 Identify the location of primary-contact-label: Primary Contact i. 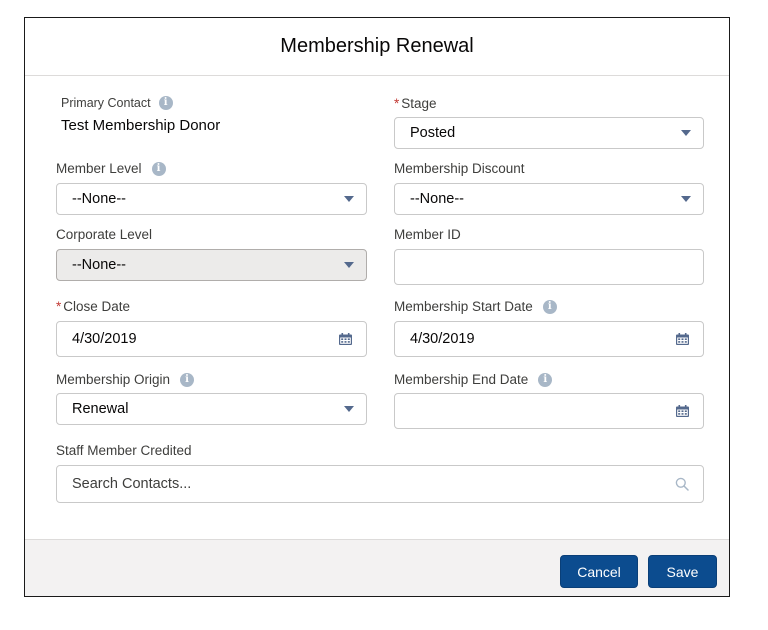
(117, 103).